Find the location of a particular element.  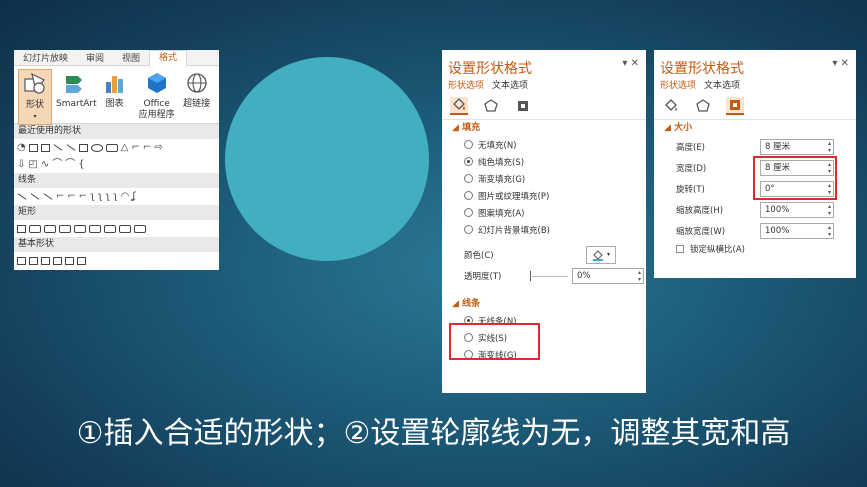

curve-3-icon: ʅ is located at coordinates (107, 196).